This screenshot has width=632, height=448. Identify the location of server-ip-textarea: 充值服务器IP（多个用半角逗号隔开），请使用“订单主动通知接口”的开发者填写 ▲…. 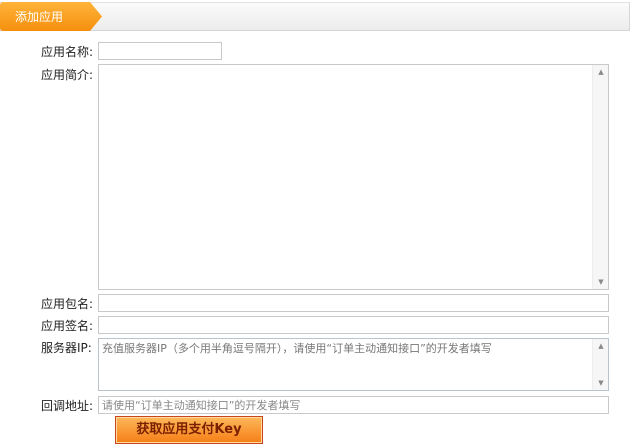
(353, 364).